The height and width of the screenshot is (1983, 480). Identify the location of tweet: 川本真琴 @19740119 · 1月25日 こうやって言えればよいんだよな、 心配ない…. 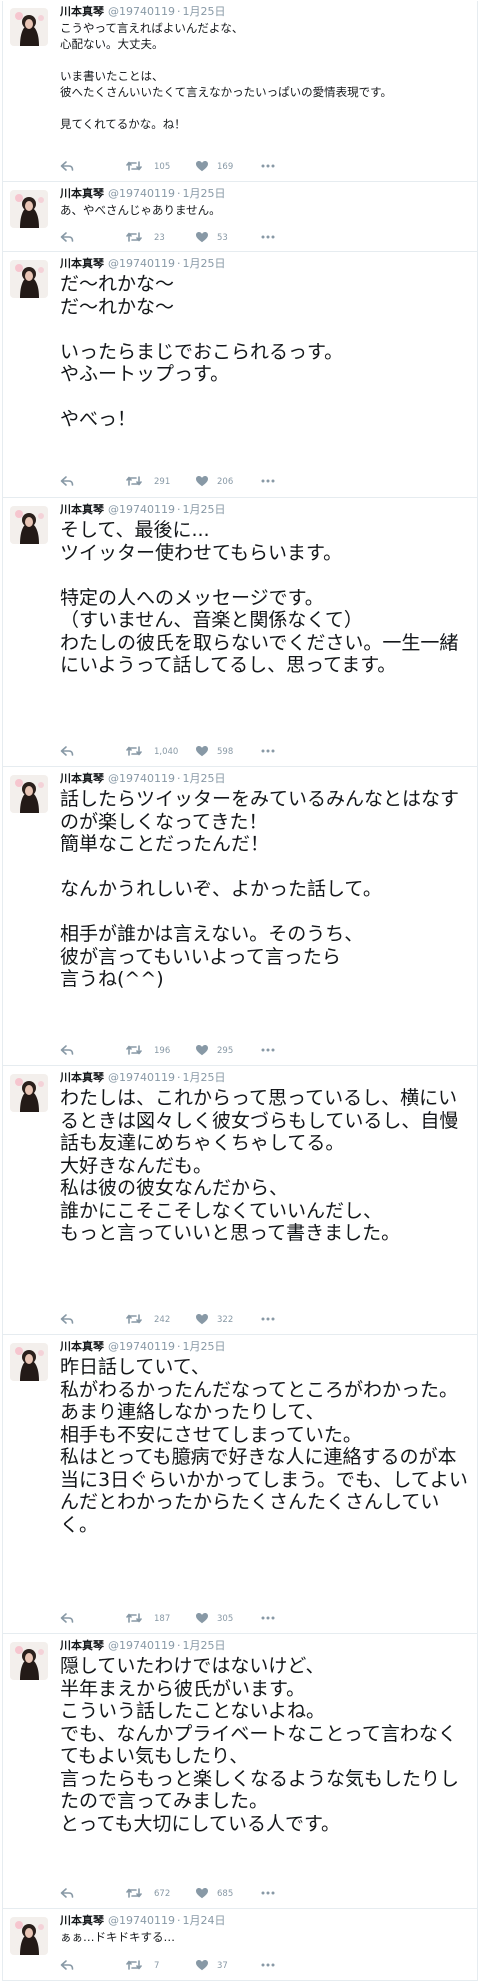
(240, 91).